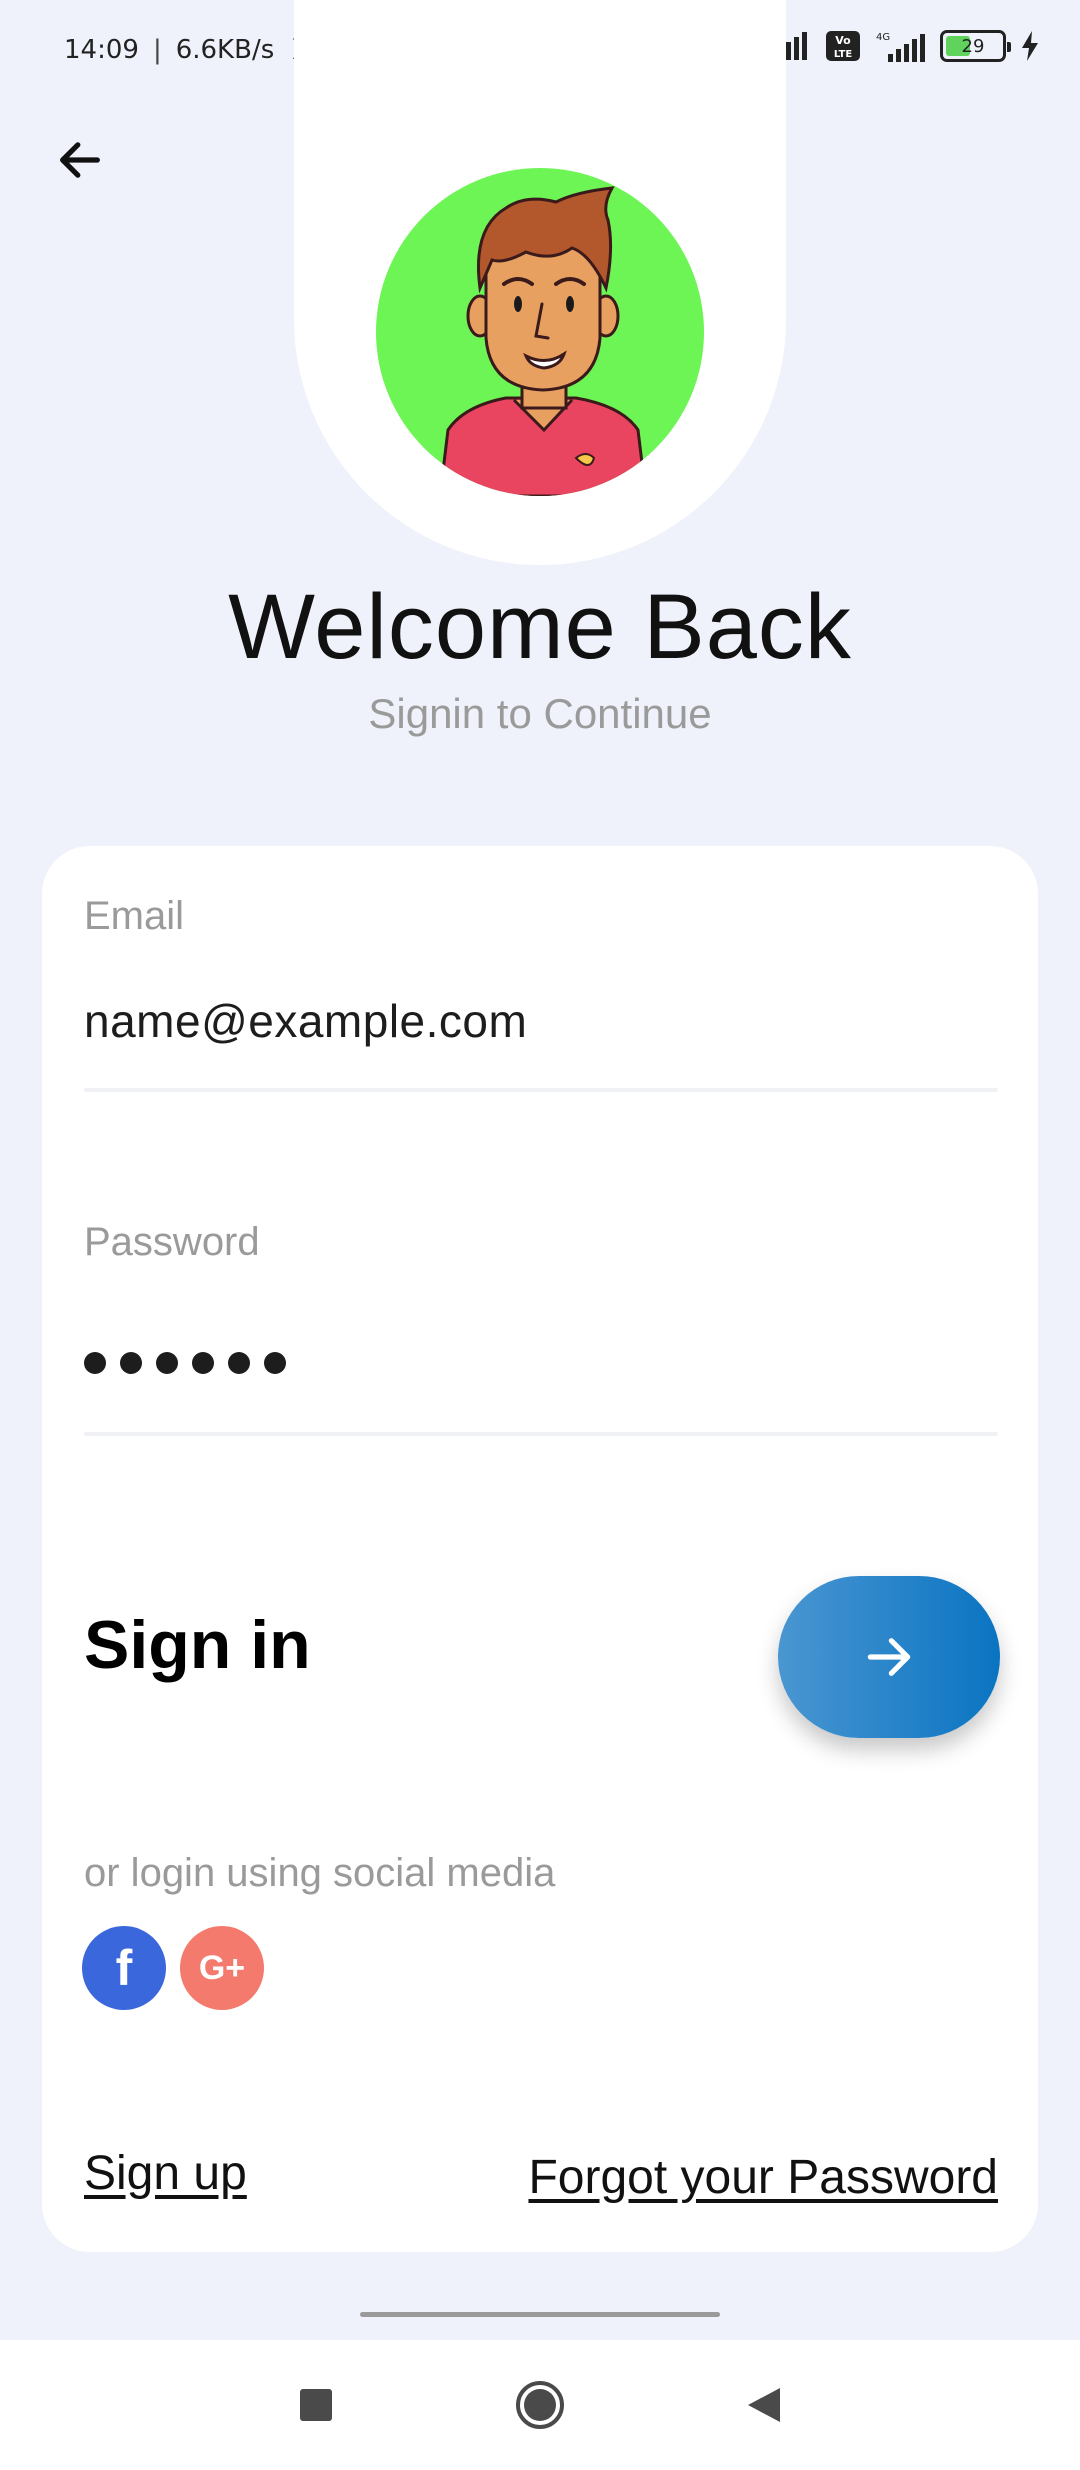 The height and width of the screenshot is (2470, 1080). I want to click on facebook-button: f, so click(124, 1968).